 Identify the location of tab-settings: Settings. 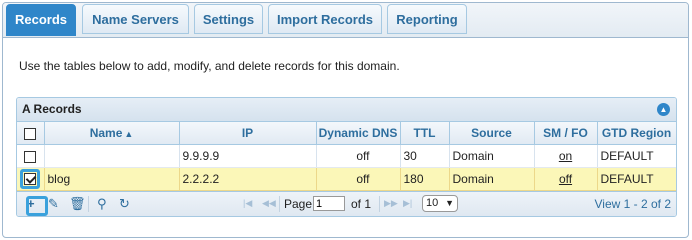
(228, 19).